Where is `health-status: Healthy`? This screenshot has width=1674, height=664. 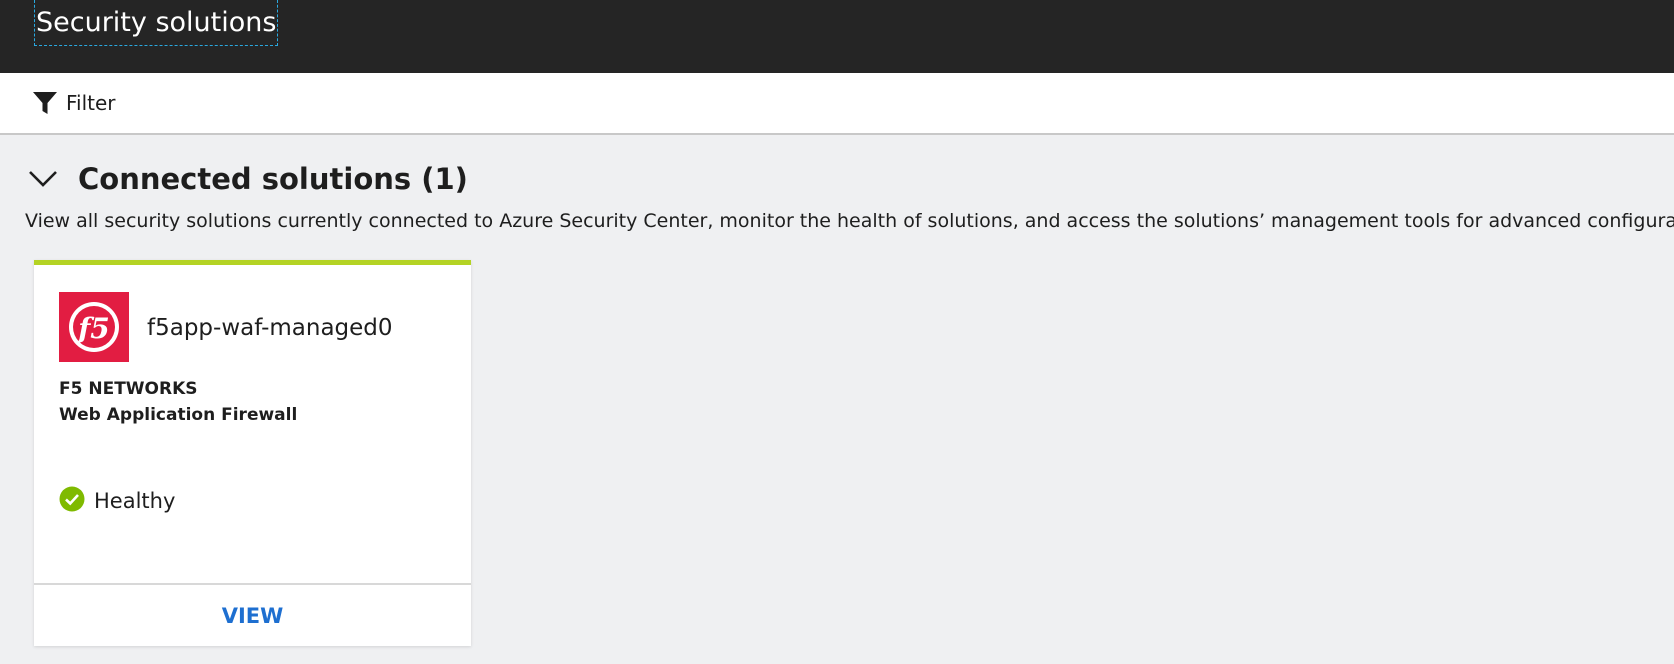 health-status: Healthy is located at coordinates (117, 501).